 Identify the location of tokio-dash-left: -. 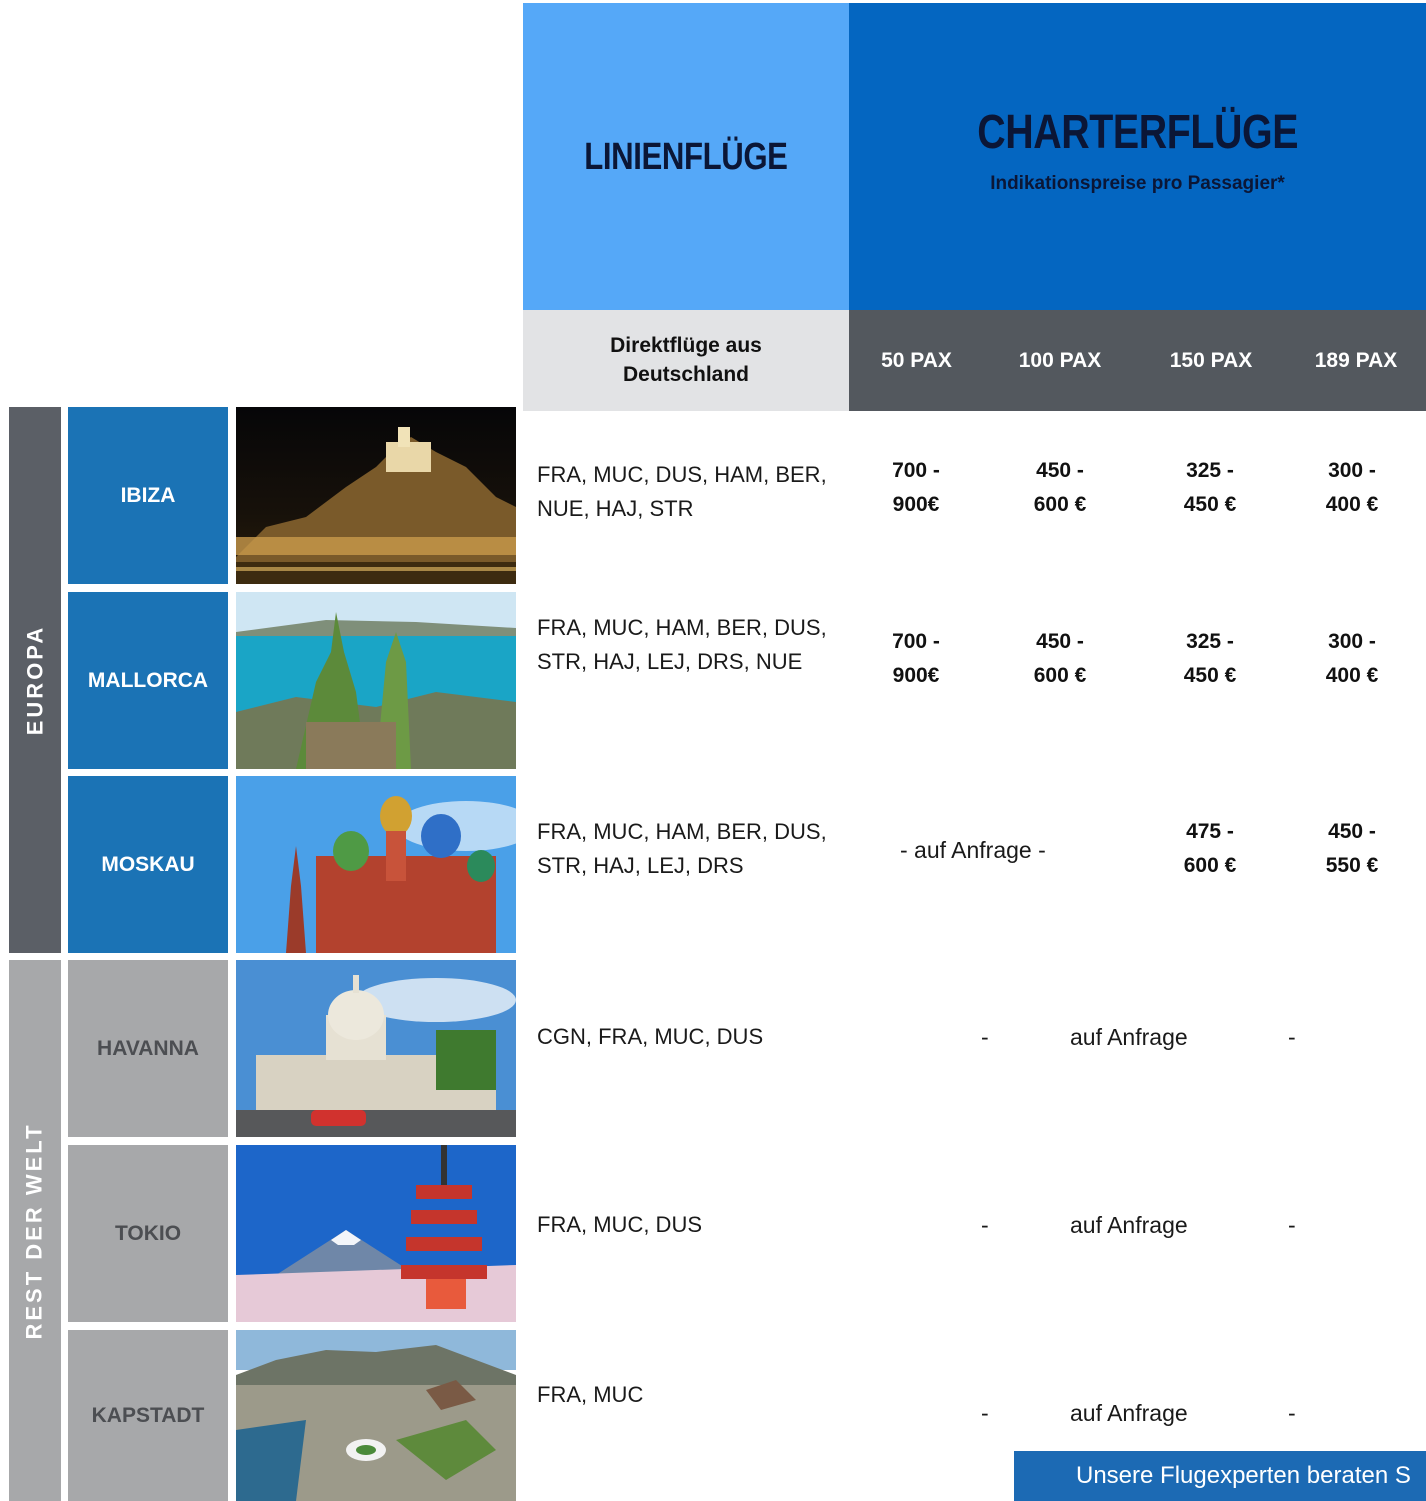
(985, 1225).